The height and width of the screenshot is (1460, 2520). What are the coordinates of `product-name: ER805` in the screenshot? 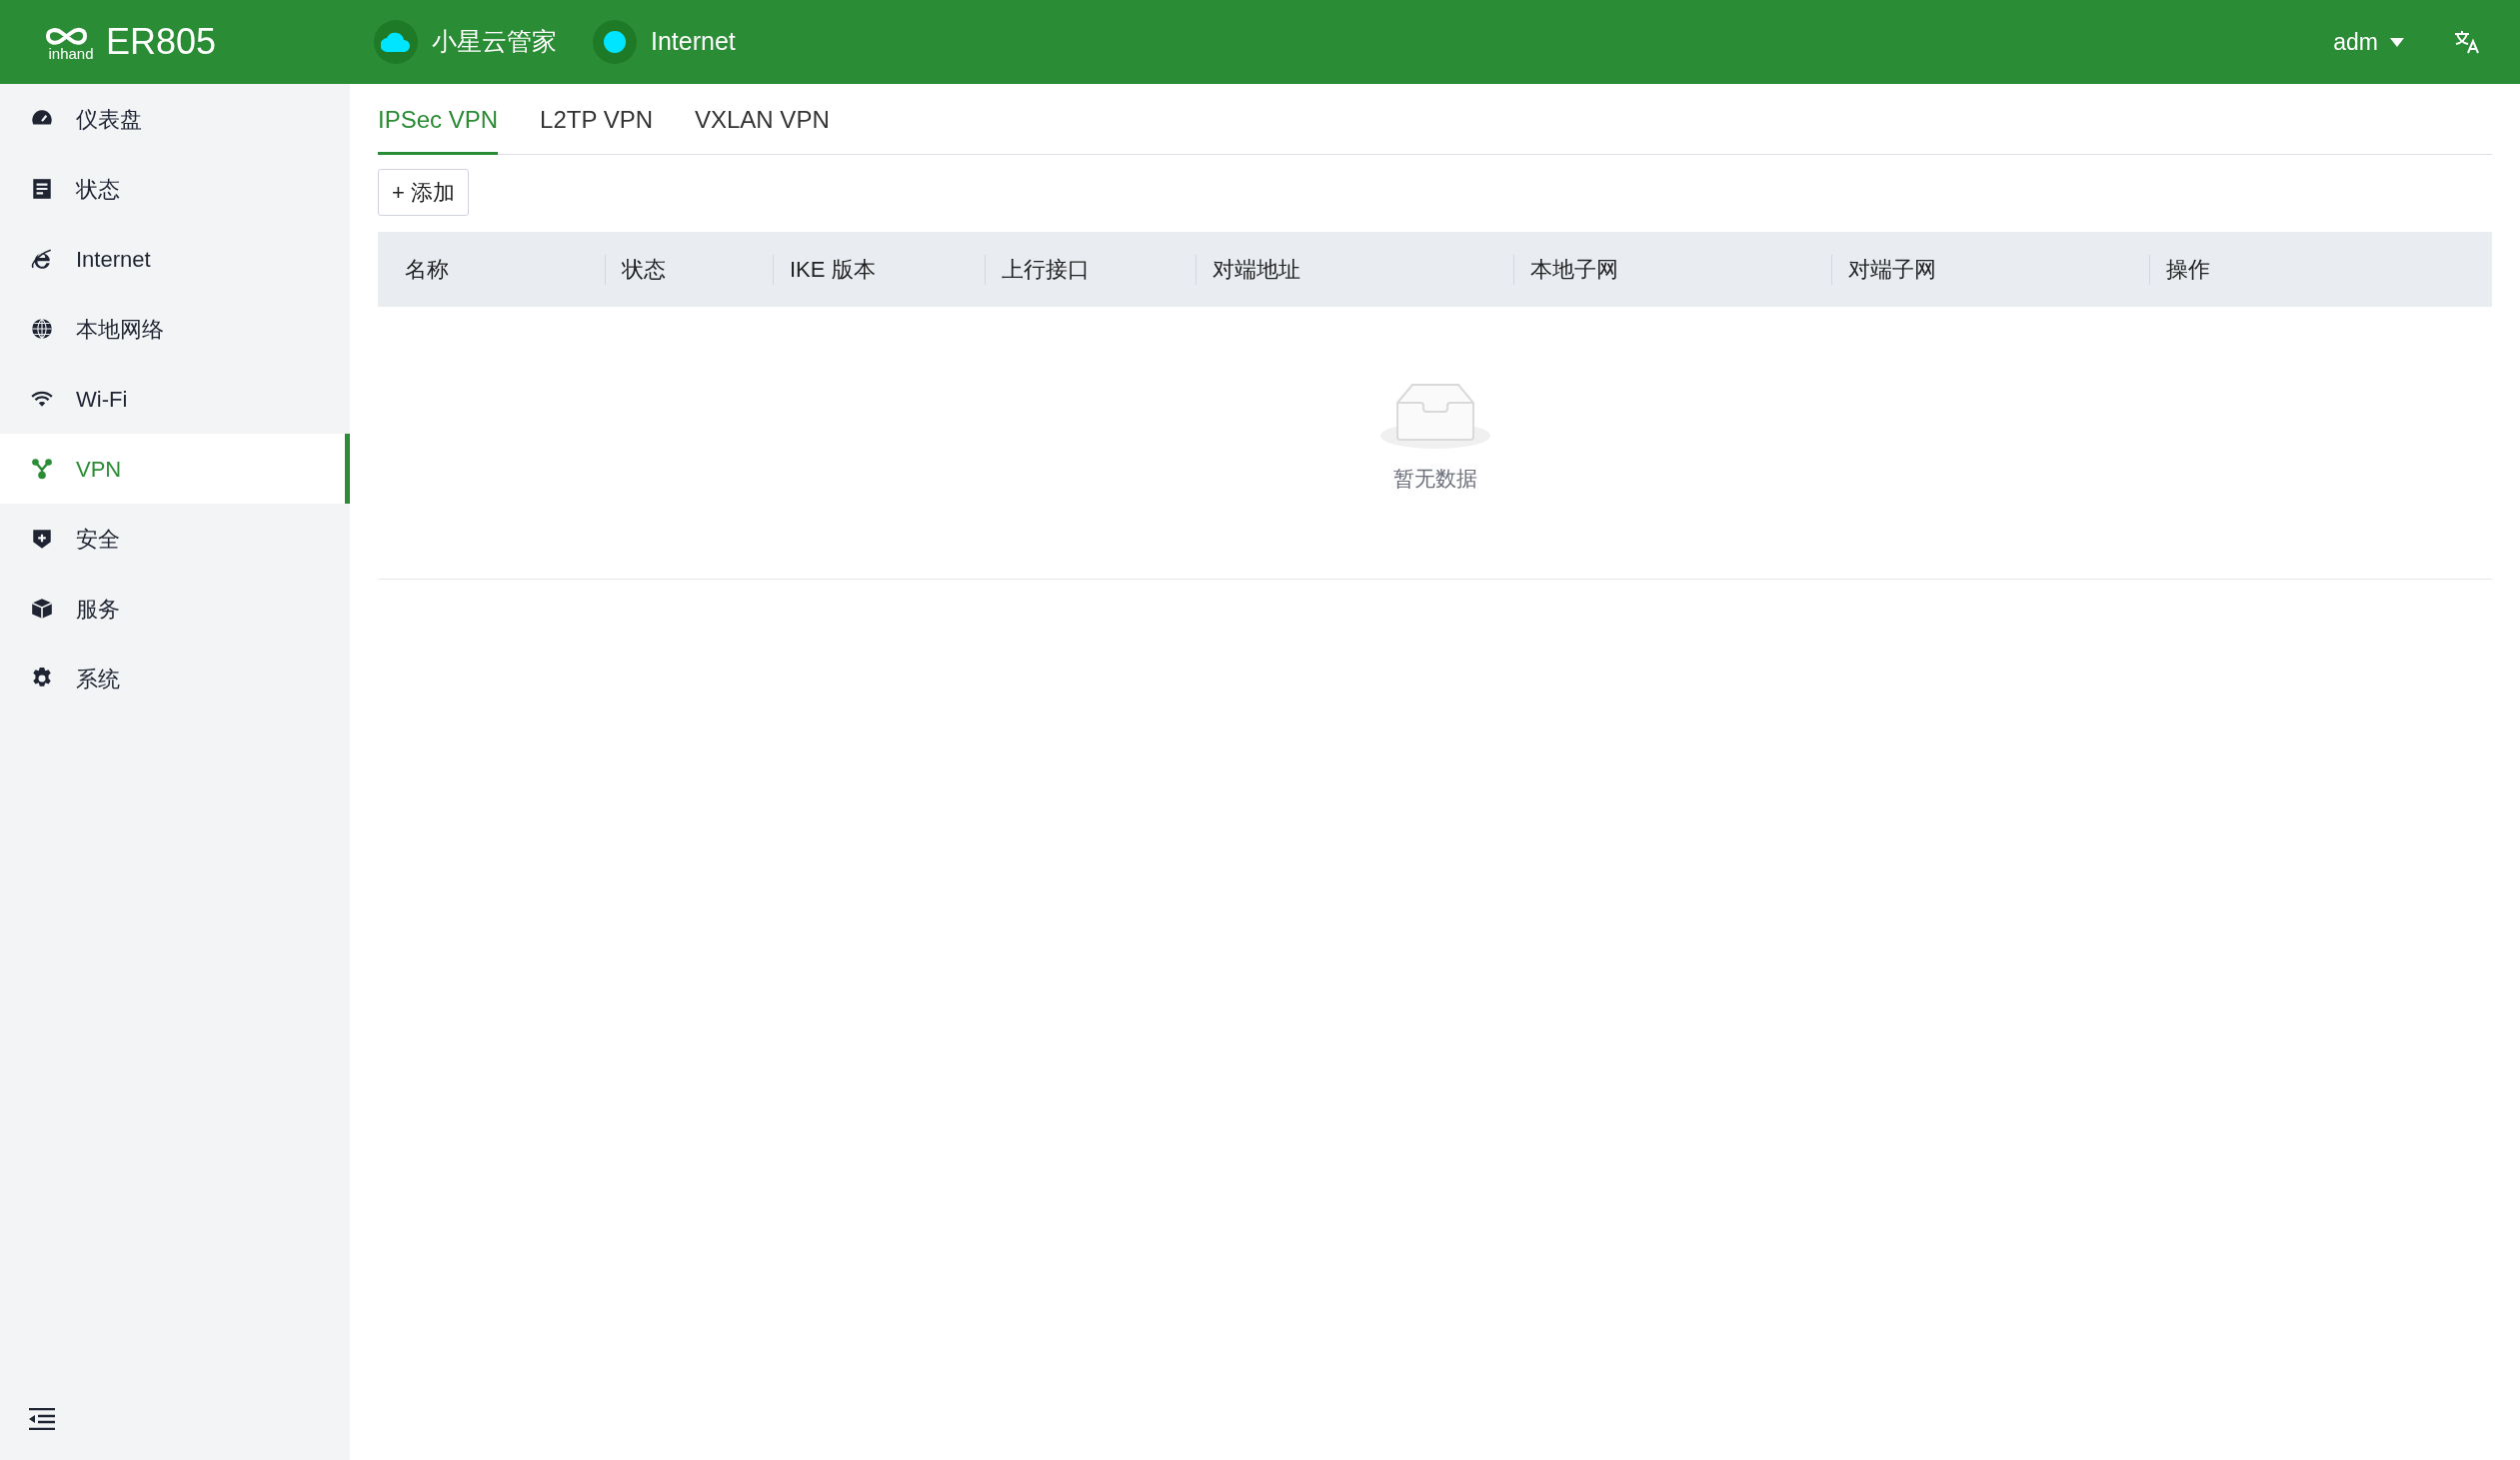 It's located at (161, 42).